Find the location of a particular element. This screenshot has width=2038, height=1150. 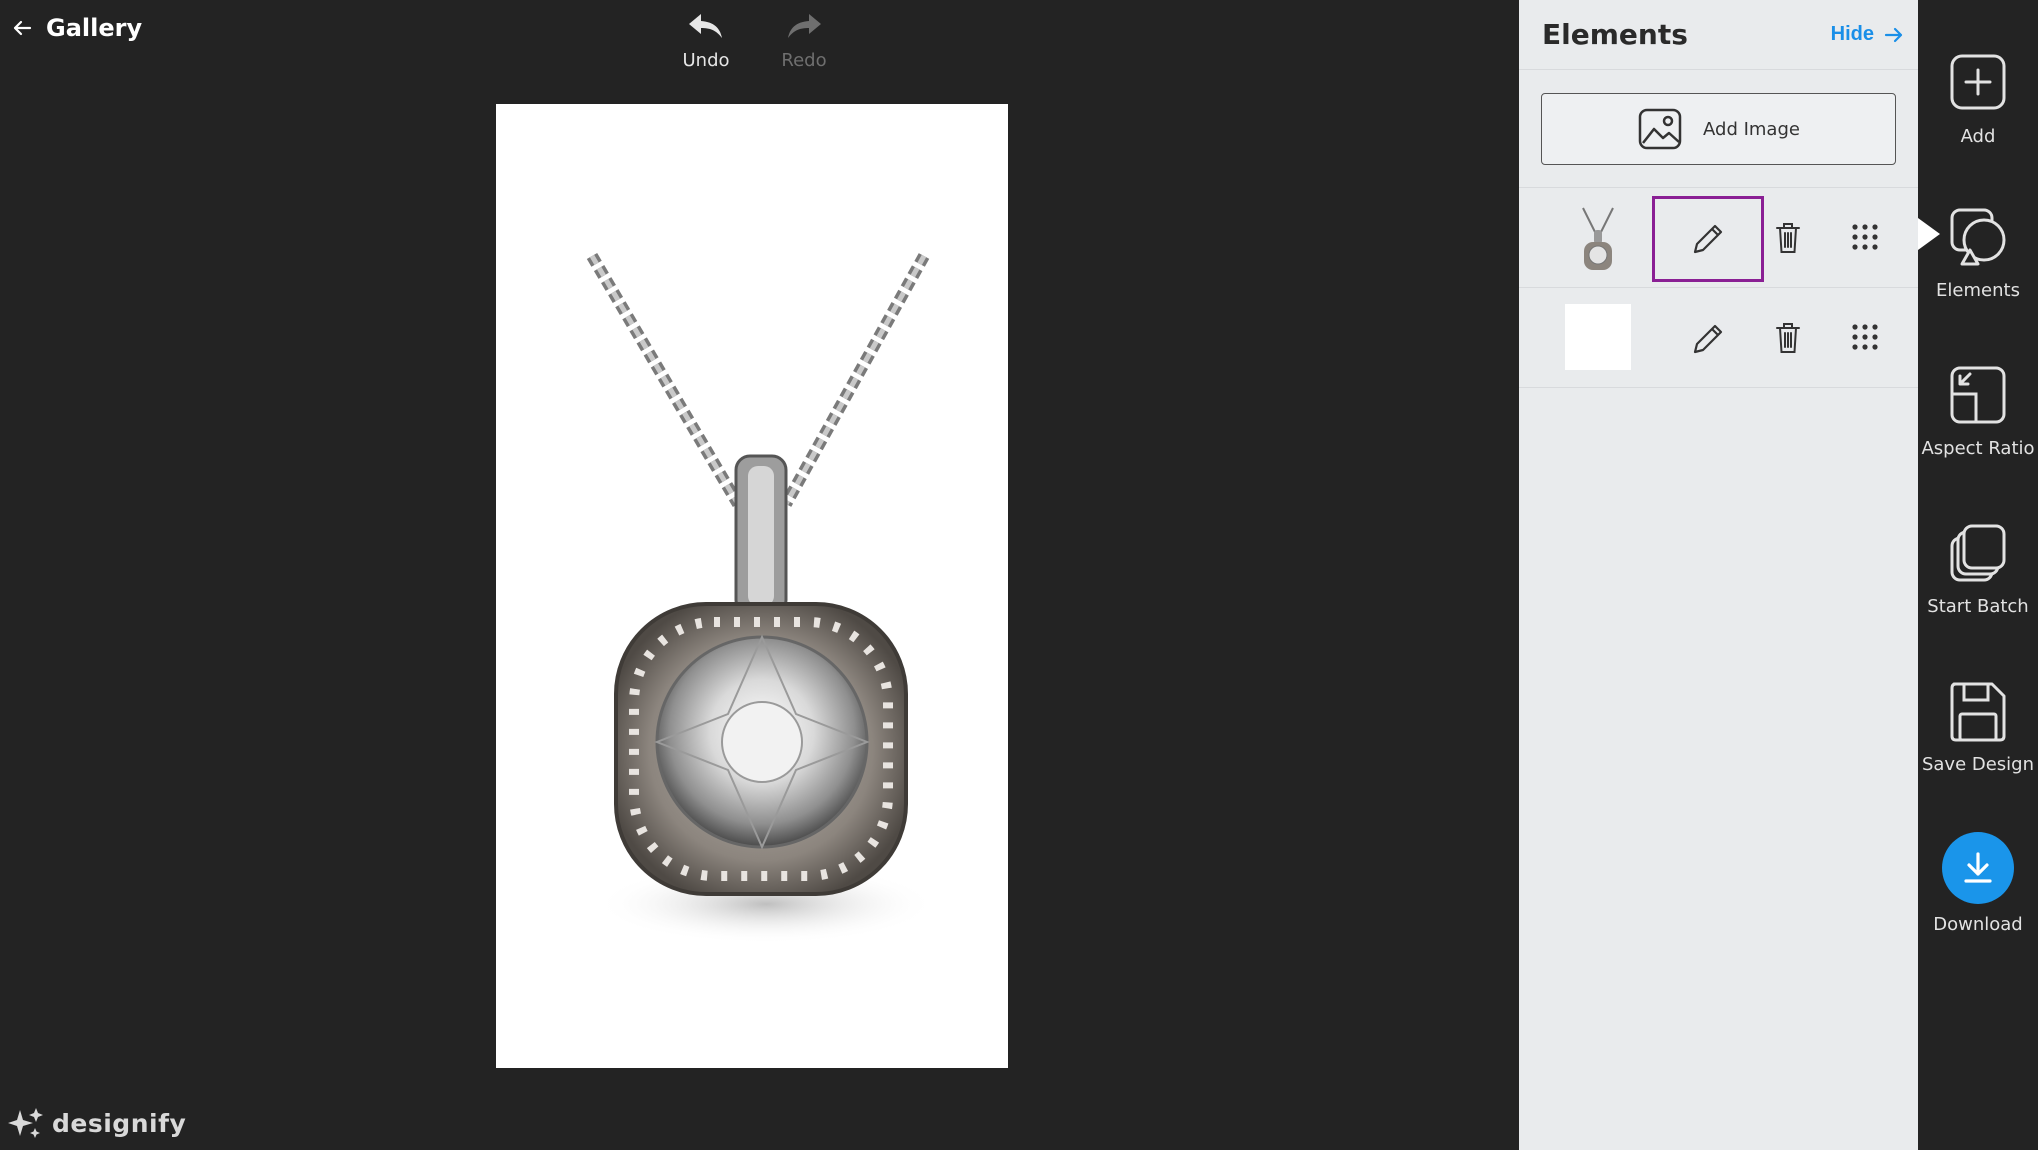

stack-icon is located at coordinates (1978, 553).